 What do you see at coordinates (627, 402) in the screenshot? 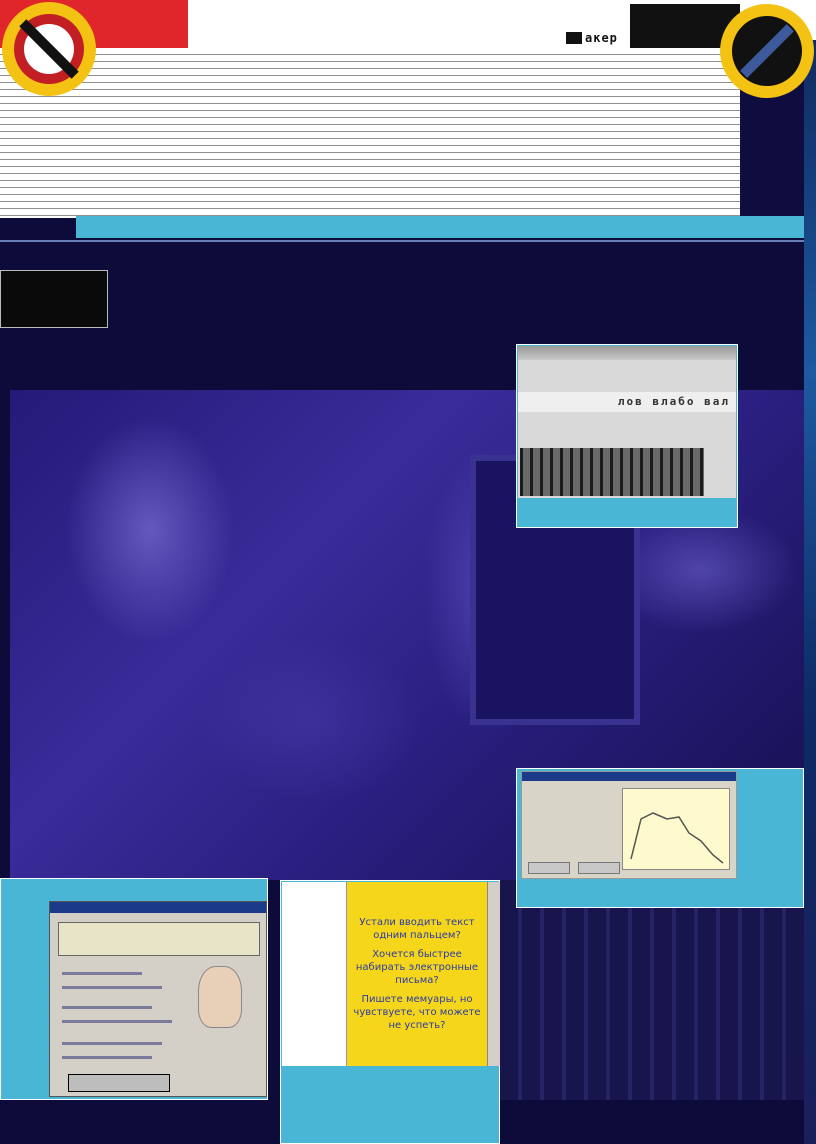
I see `typing-line: лов влабо вал` at bounding box center [627, 402].